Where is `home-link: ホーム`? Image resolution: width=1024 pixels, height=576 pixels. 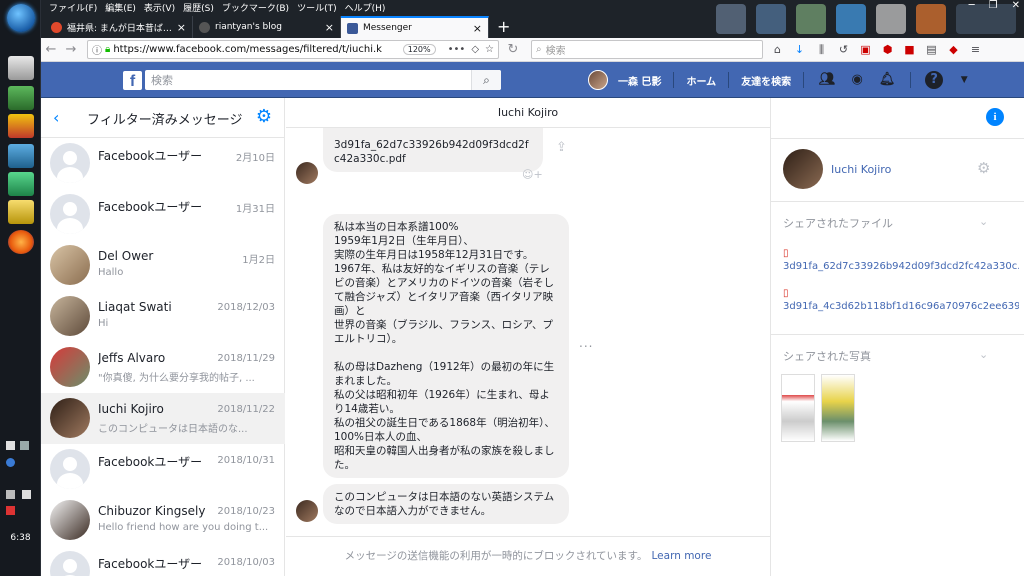 home-link: ホーム is located at coordinates (701, 80).